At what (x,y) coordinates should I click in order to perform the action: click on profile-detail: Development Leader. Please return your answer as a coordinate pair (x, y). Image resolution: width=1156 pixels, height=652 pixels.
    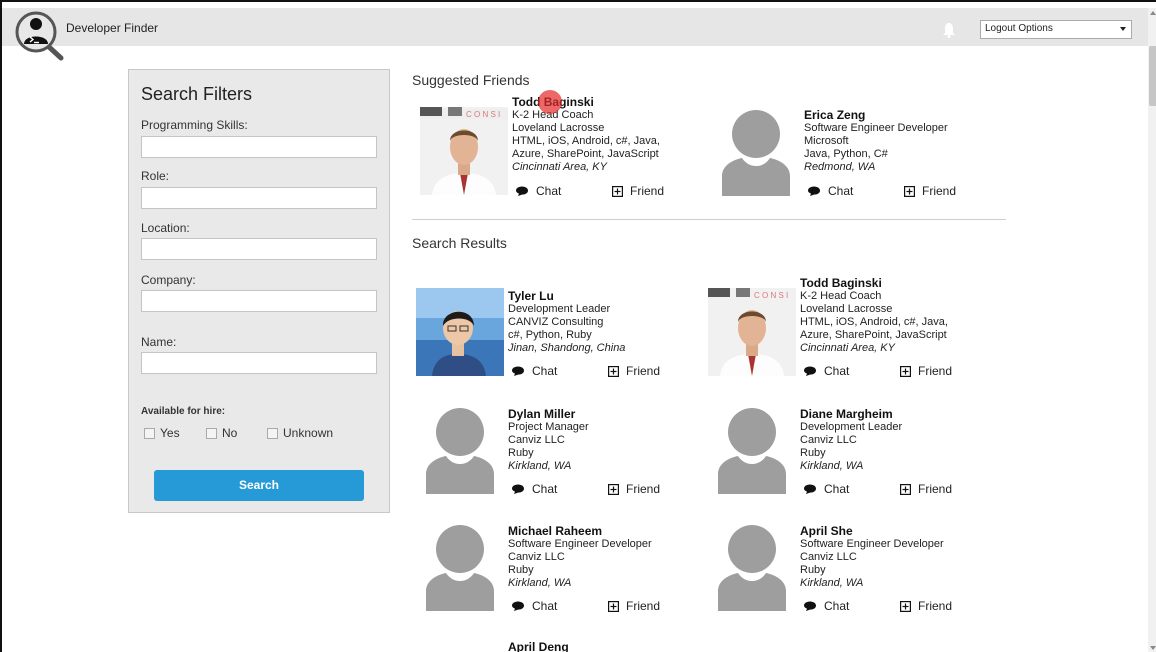
    Looking at the image, I should click on (851, 427).